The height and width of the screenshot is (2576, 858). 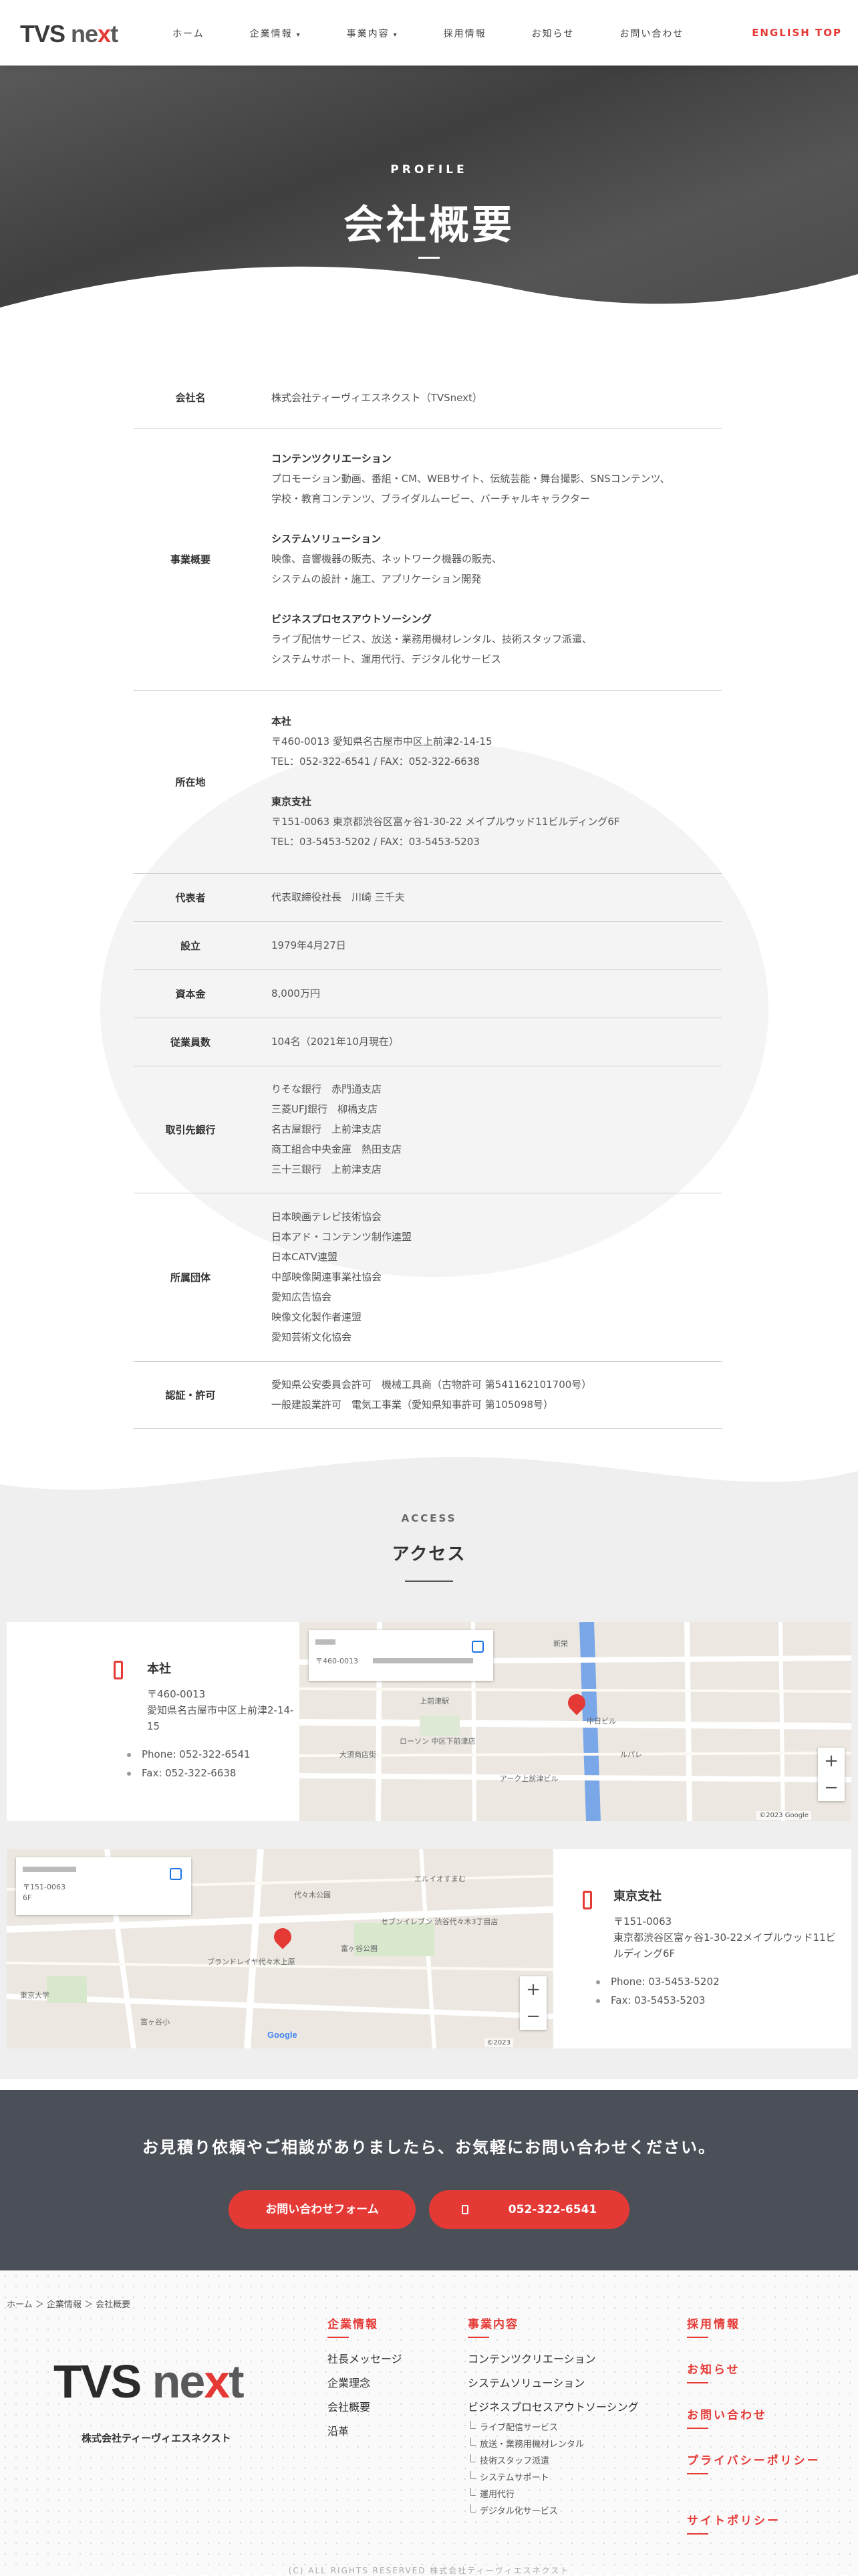 I want to click on contact-form-button: お問い合わせフォーム, so click(x=322, y=2209).